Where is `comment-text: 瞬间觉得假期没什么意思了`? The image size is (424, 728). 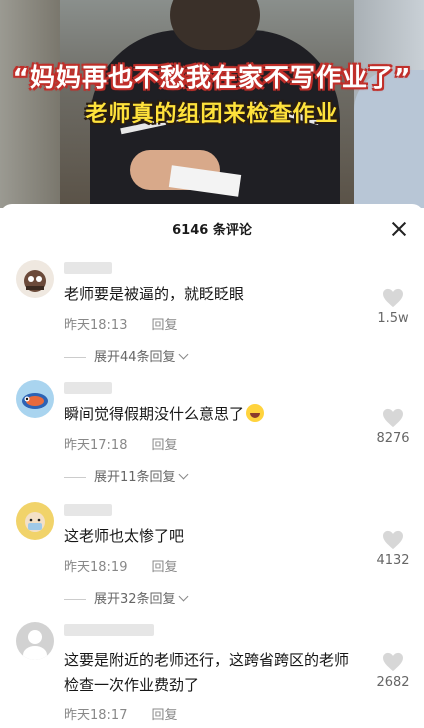 comment-text: 瞬间觉得假期没什么意思了 is located at coordinates (164, 414).